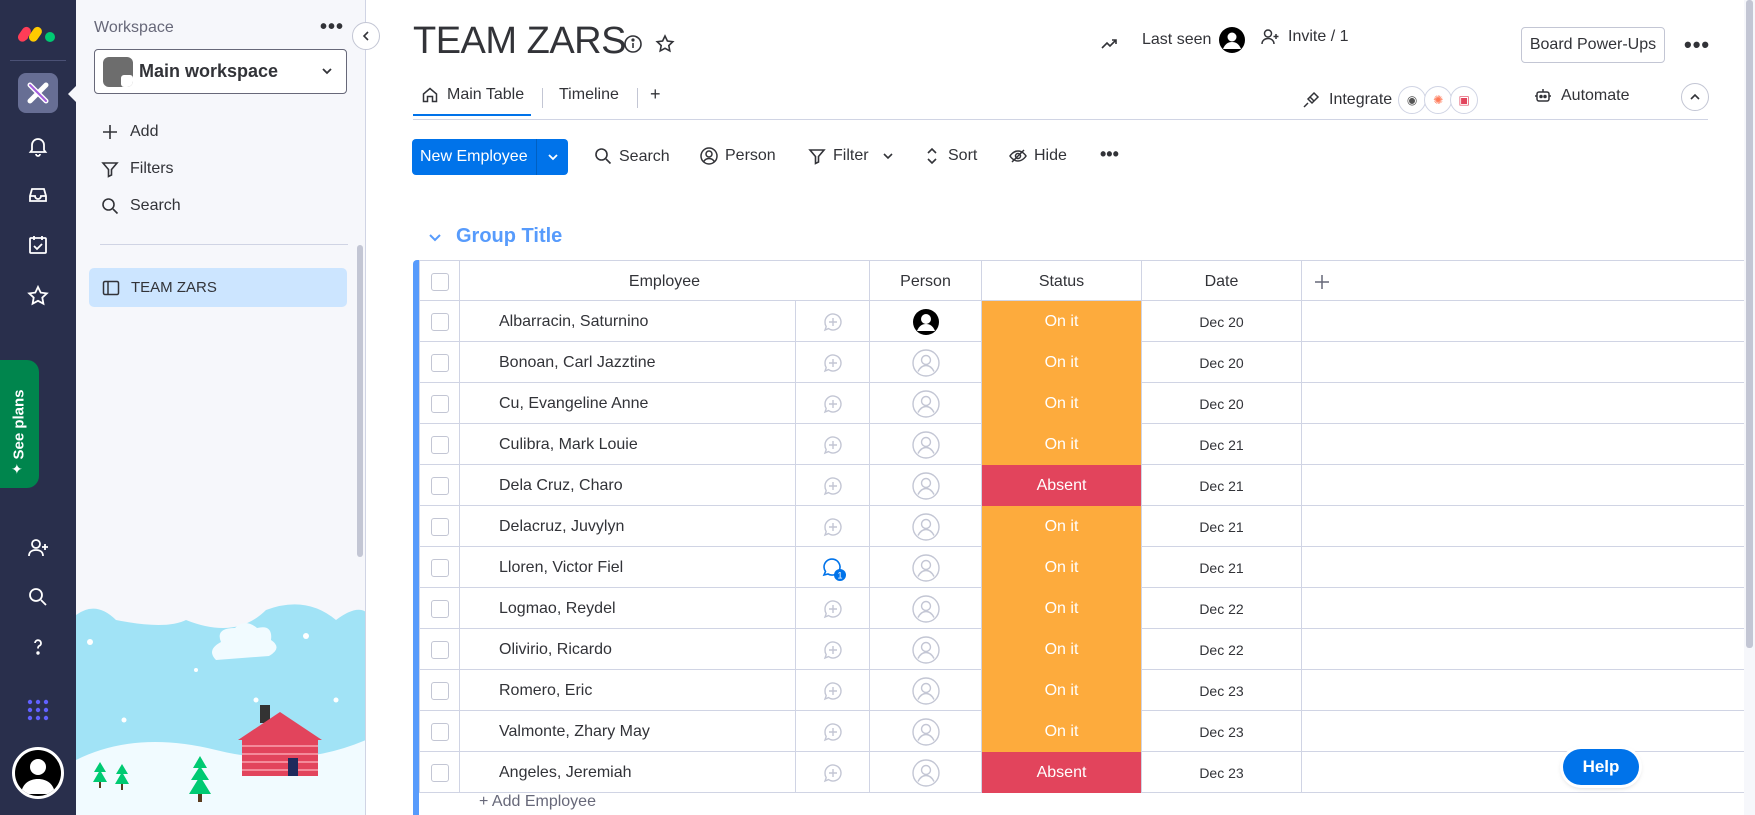 Image resolution: width=1755 pixels, height=815 pixels. What do you see at coordinates (440, 281) in the screenshot?
I see `select-all-cell` at bounding box center [440, 281].